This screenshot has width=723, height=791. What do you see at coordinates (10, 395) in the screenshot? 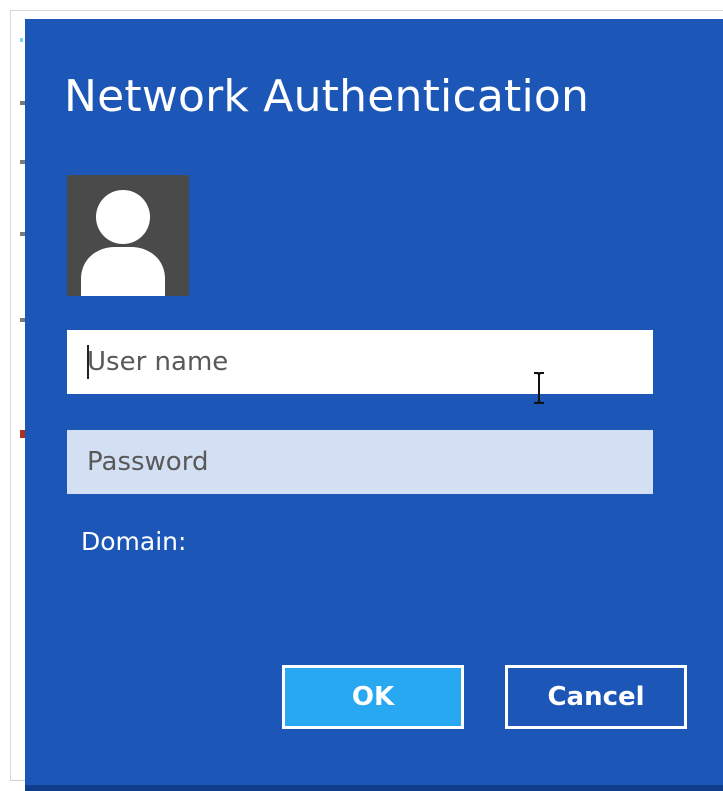
I see `window-border-left` at bounding box center [10, 395].